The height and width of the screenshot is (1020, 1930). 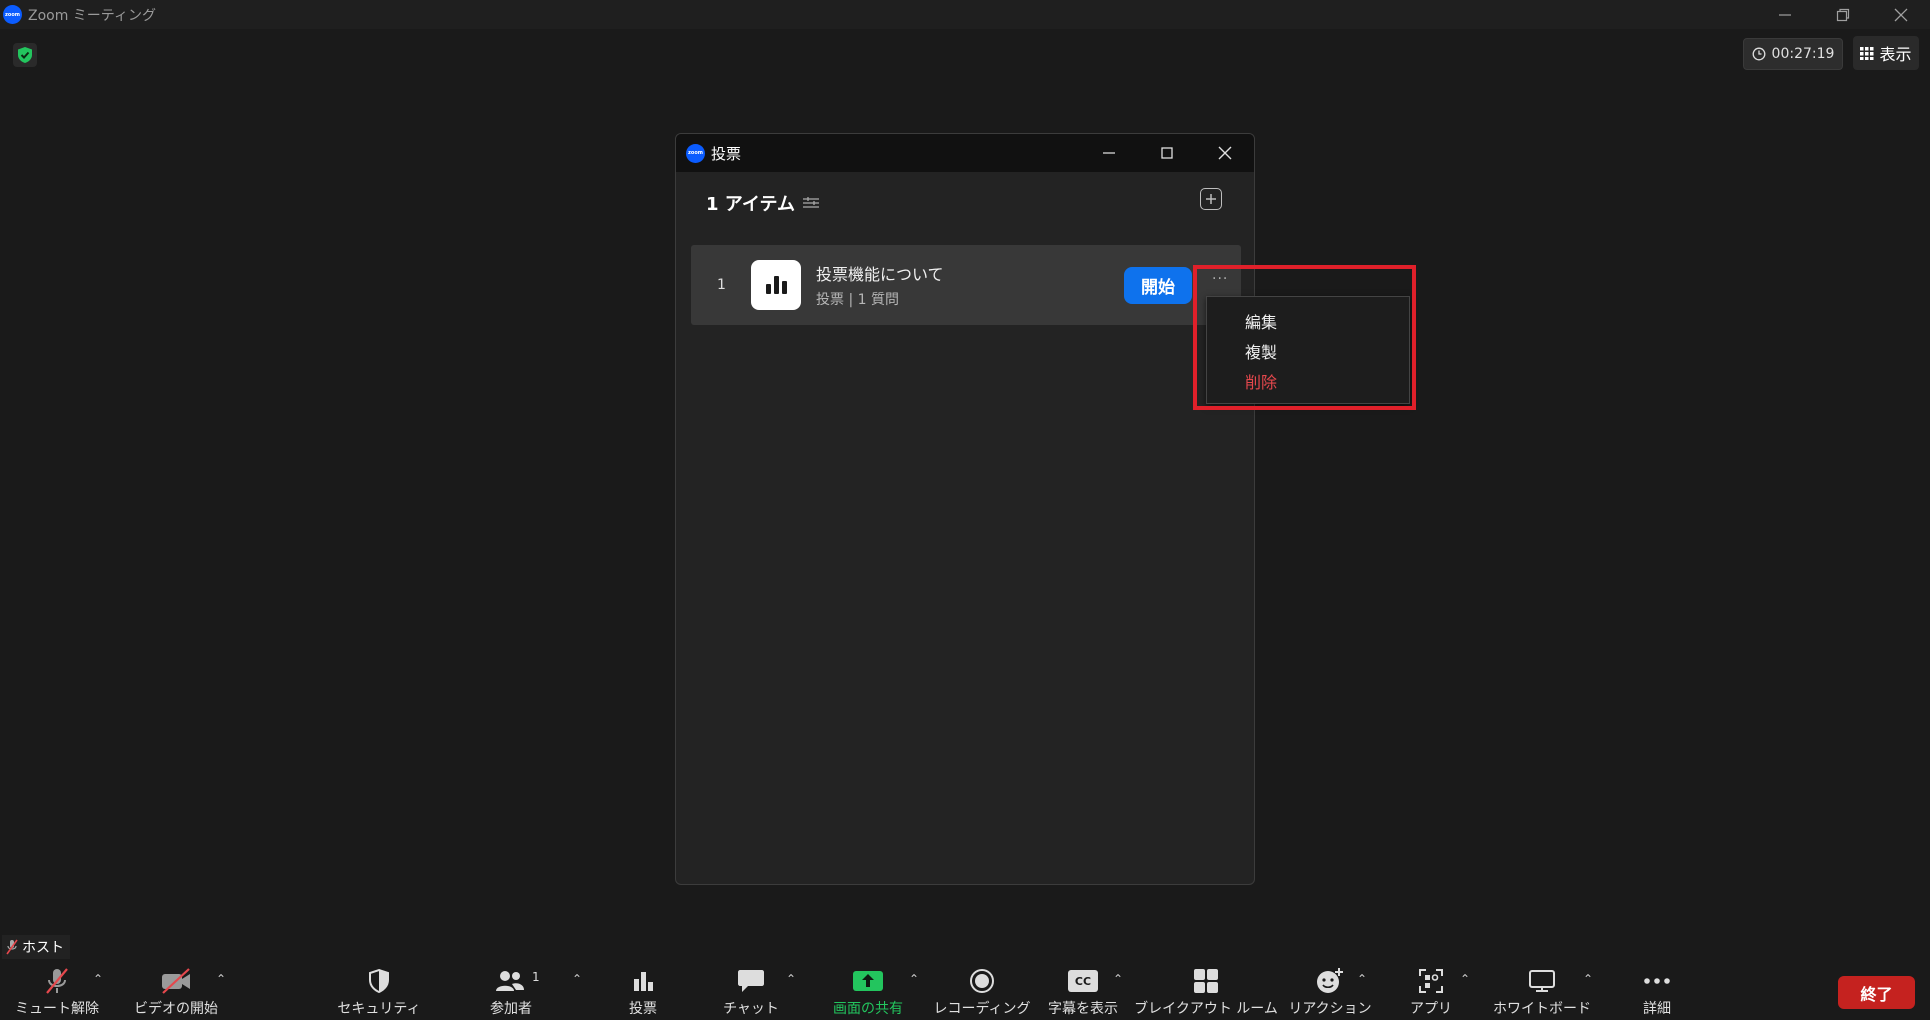 I want to click on cc-icon-text: CC, so click(x=1083, y=981).